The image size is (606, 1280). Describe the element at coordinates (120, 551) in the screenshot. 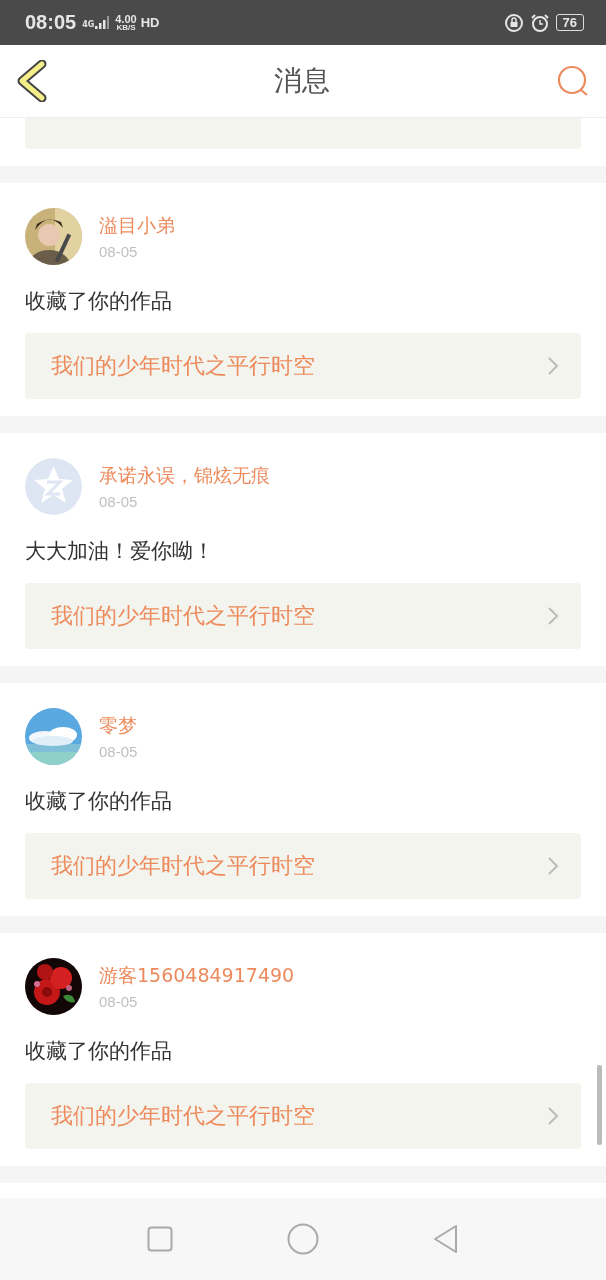

I see `message-text: 大大加油！爱你呦！` at that location.